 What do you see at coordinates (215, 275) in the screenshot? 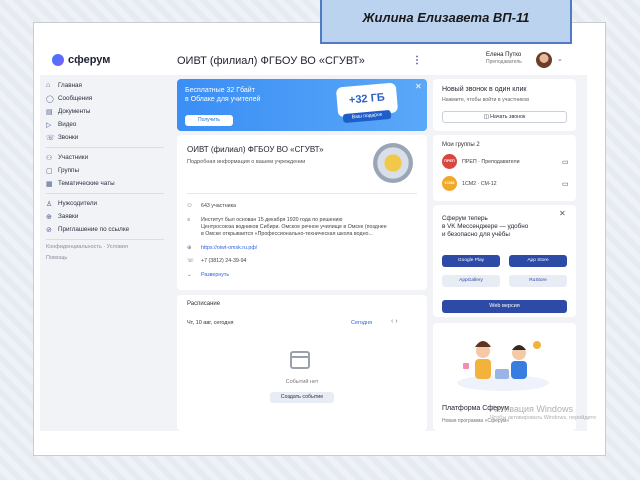
I see `expand-link: Развернуть` at bounding box center [215, 275].